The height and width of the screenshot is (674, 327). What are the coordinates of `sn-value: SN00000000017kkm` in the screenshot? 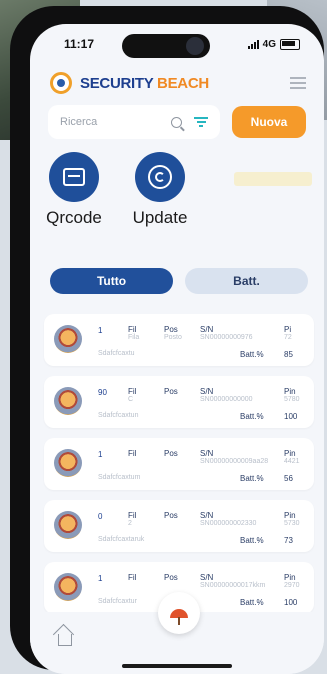 It's located at (233, 585).